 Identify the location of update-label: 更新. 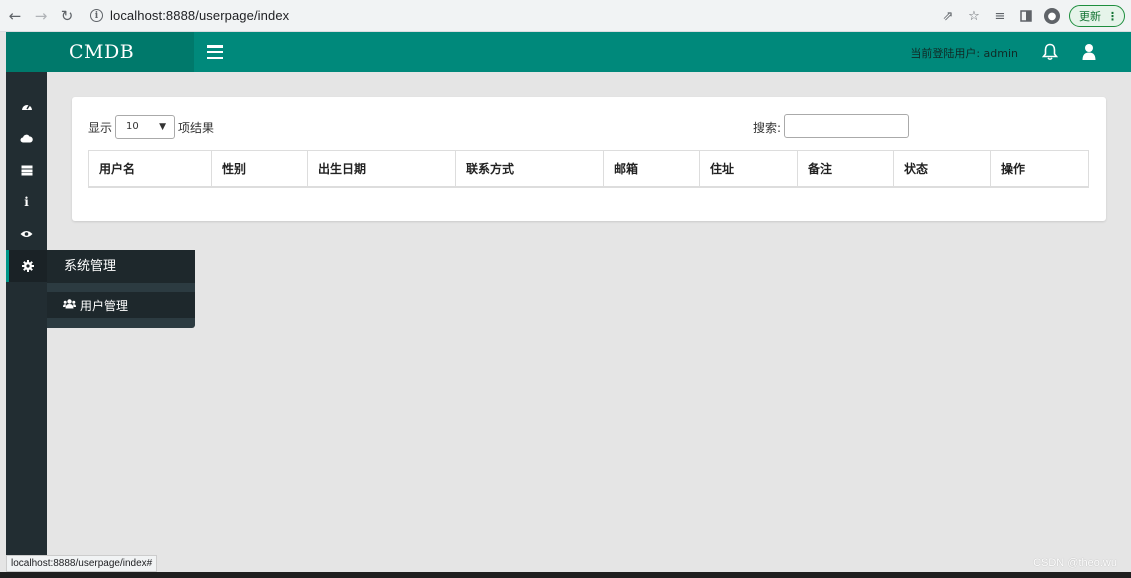
(1090, 16).